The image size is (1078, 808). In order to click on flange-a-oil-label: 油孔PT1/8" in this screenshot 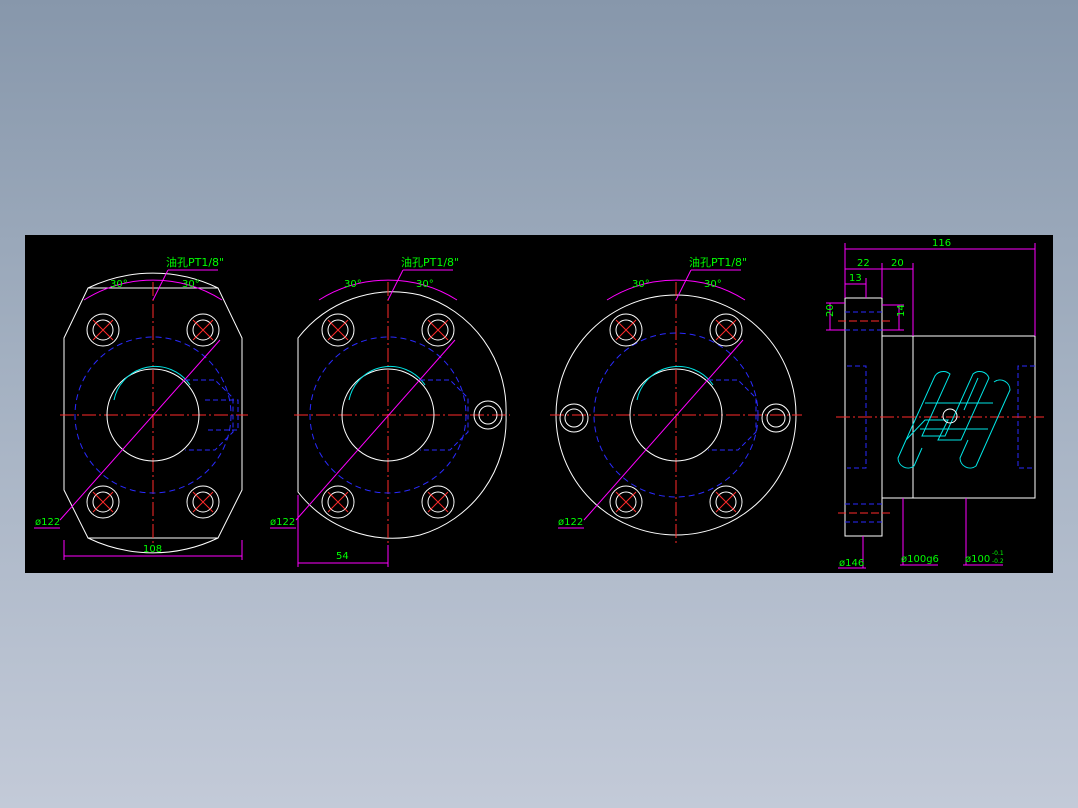, I will do `click(195, 262)`.